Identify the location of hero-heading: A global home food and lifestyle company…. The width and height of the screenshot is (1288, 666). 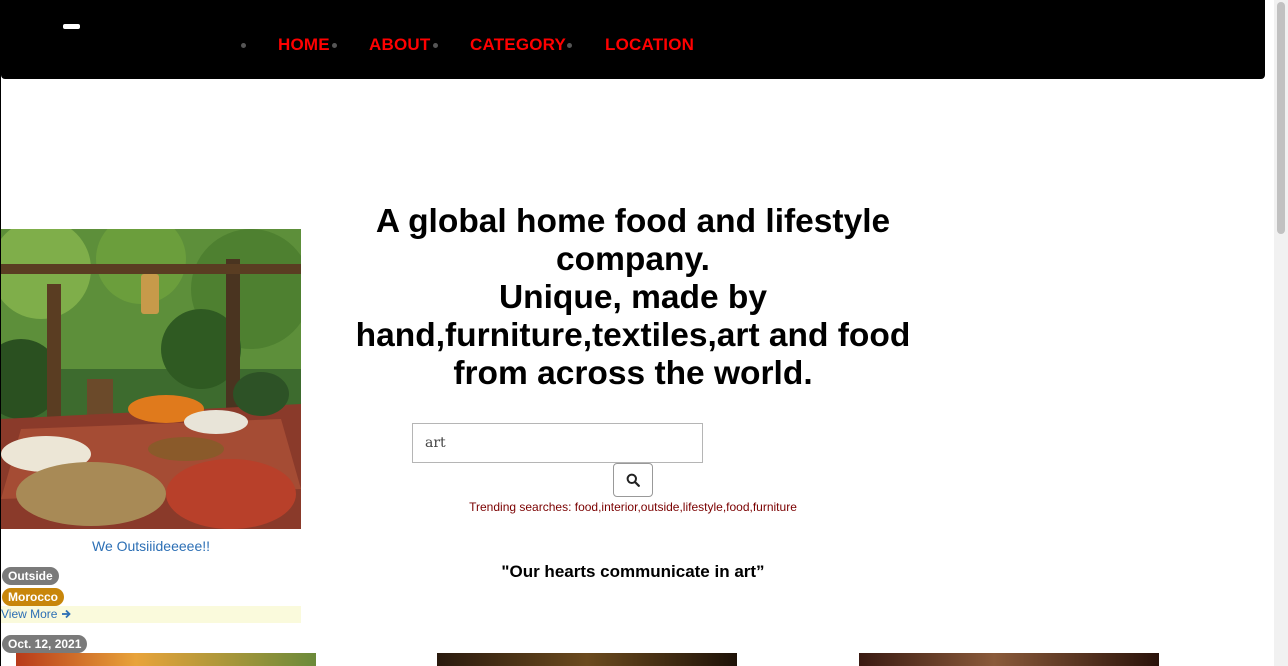
(633, 298).